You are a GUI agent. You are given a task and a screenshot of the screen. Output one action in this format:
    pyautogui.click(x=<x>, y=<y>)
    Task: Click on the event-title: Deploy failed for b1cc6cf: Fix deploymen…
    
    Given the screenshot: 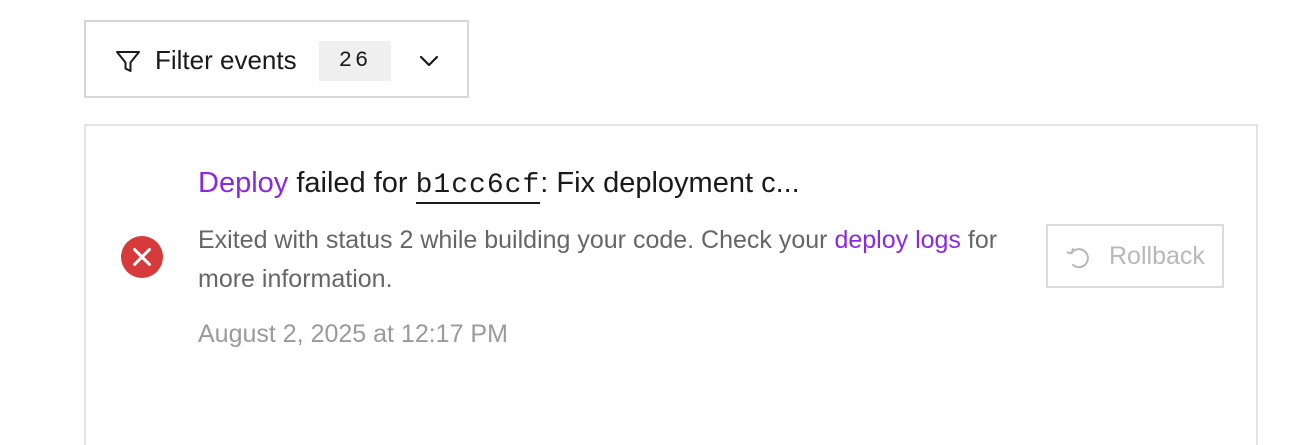 What is the action you would take?
    pyautogui.click(x=499, y=184)
    